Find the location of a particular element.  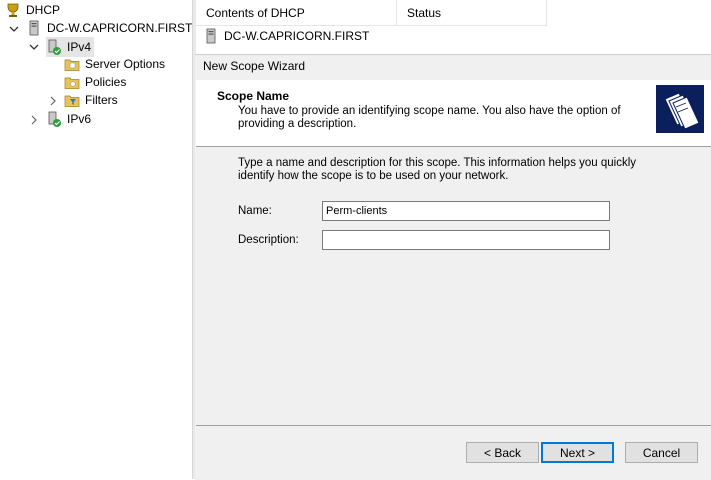

tree-node-dhcp: DHCP is located at coordinates (32, 10).